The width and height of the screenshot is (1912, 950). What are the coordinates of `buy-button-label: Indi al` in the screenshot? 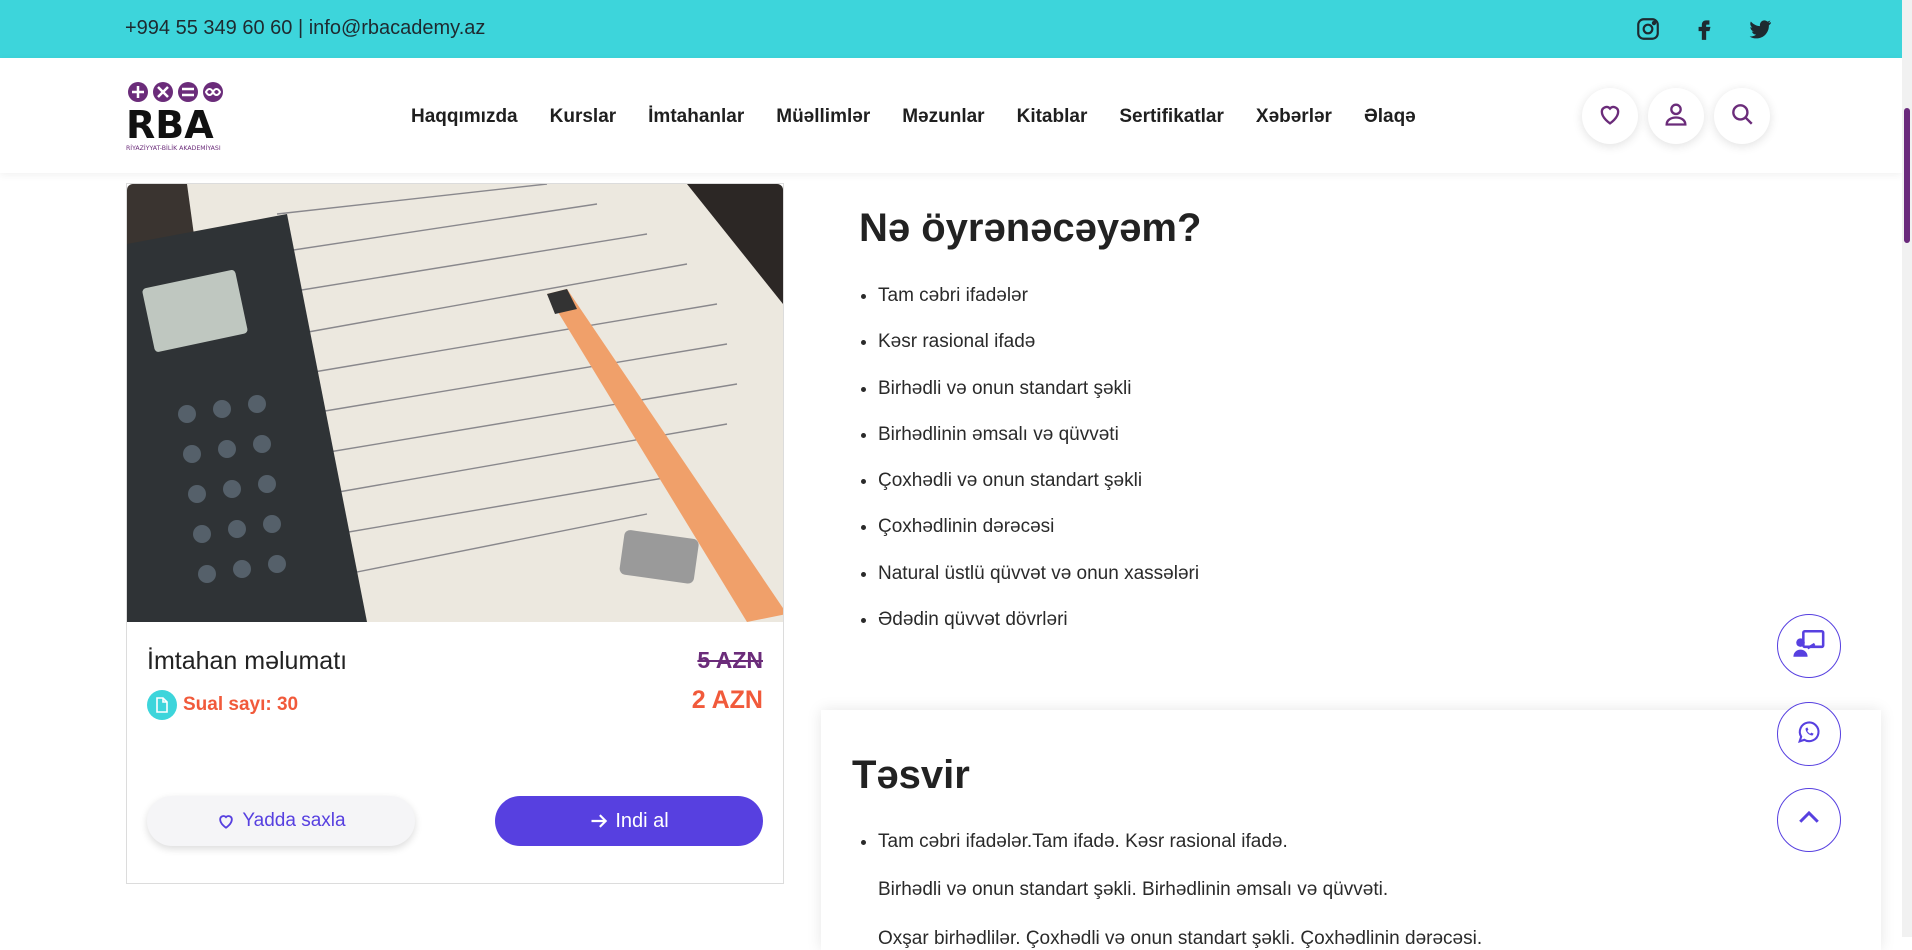 It's located at (642, 820).